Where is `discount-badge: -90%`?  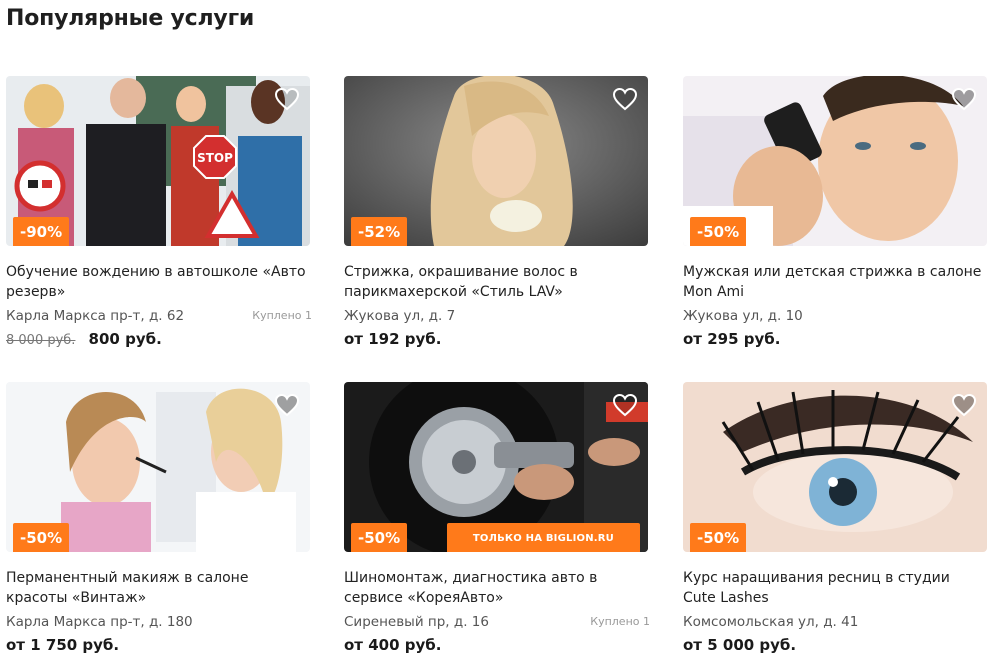 discount-badge: -90% is located at coordinates (41, 231).